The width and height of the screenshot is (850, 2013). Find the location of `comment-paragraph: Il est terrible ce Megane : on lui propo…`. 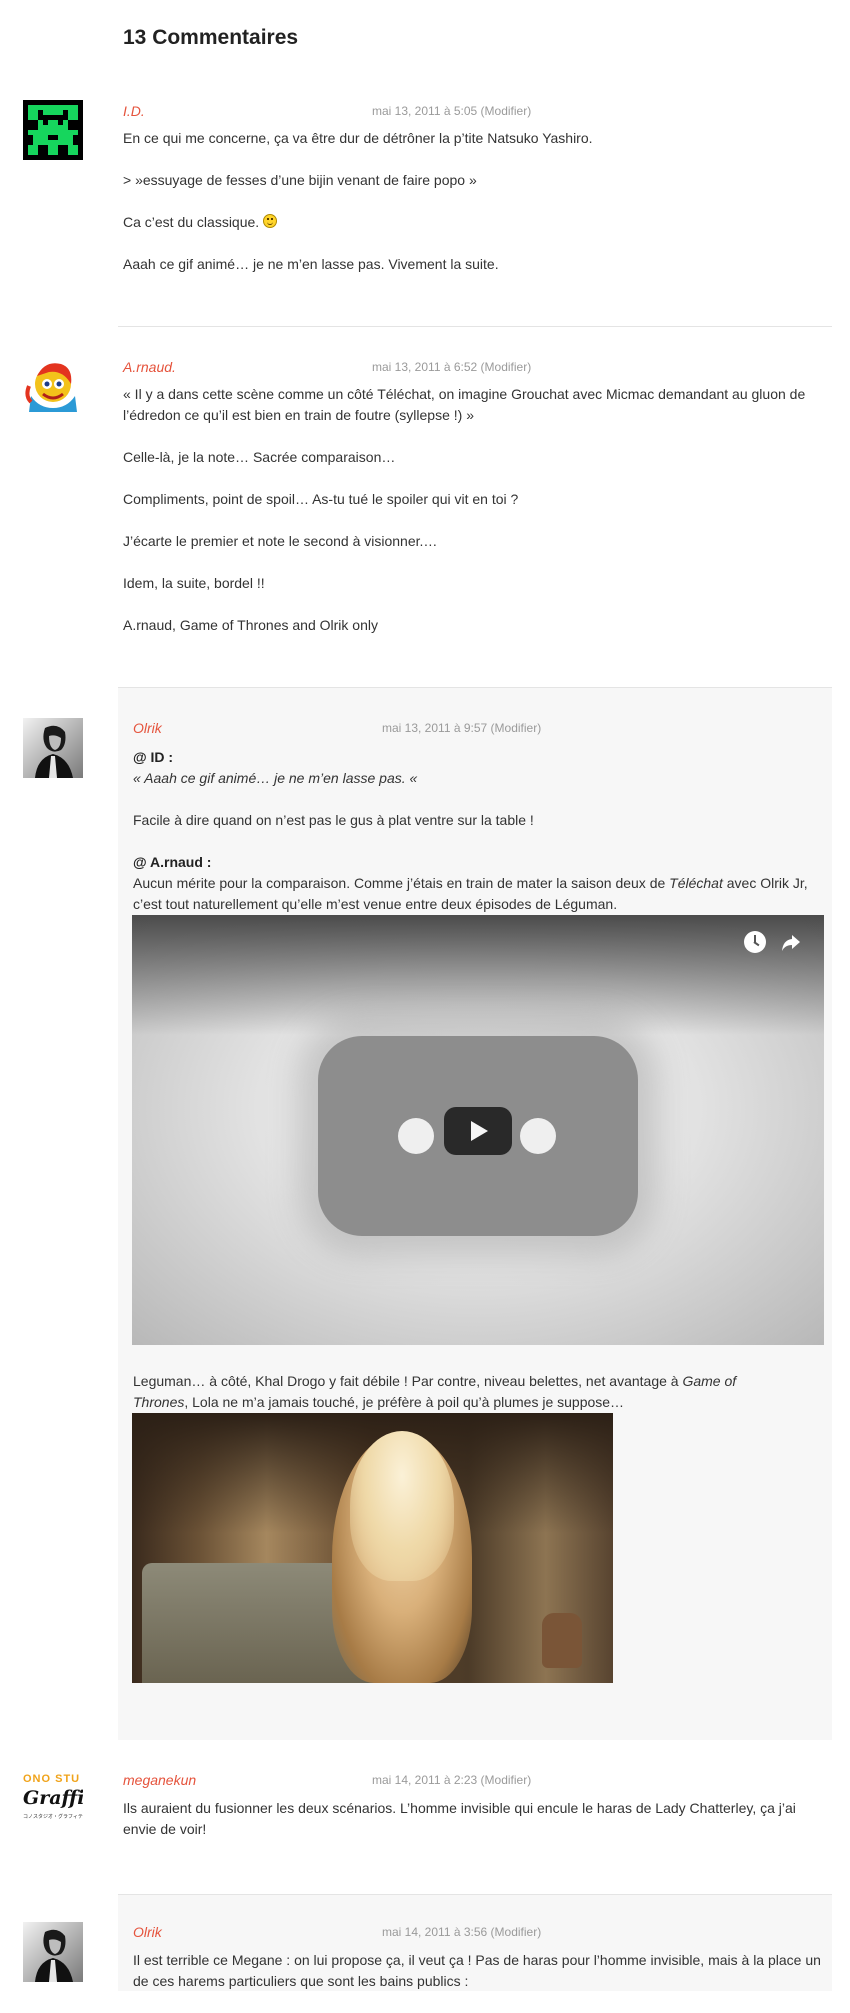

comment-paragraph: Il est terrible ce Megane : on lui propo… is located at coordinates (477, 1970).